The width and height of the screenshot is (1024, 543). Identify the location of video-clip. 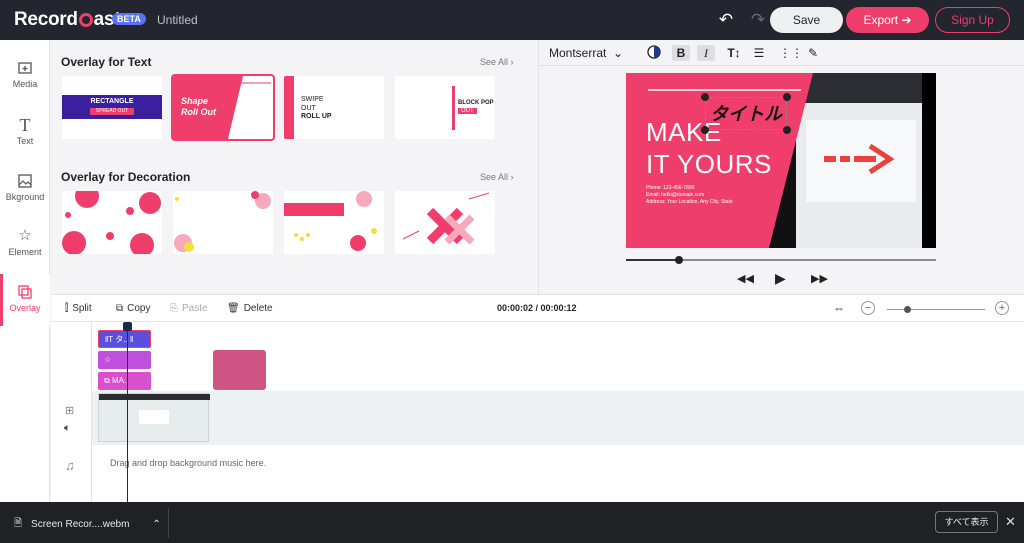
(154, 417).